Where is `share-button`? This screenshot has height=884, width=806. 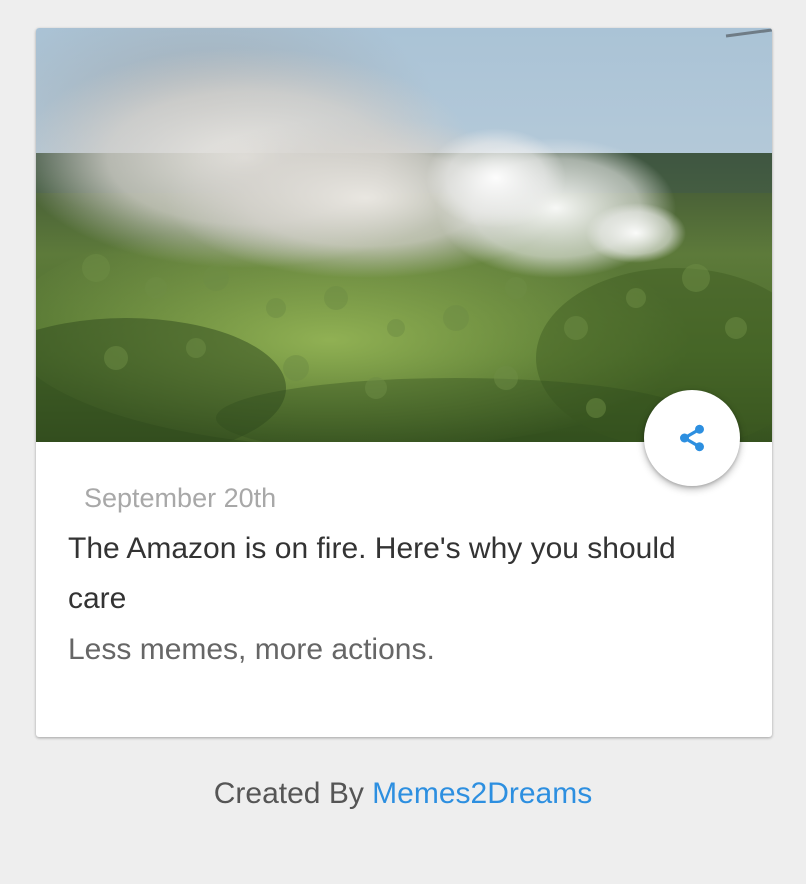
share-button is located at coordinates (692, 438).